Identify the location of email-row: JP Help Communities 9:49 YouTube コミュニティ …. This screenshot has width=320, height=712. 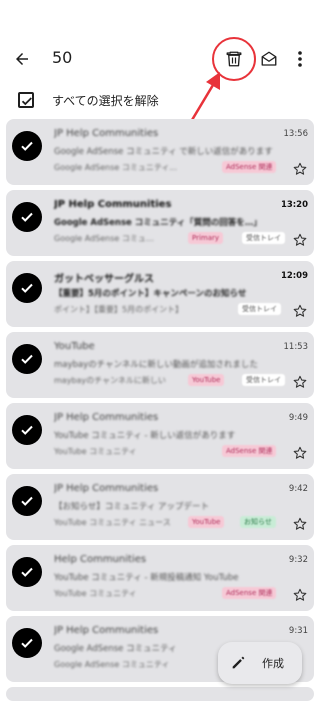
(160, 436).